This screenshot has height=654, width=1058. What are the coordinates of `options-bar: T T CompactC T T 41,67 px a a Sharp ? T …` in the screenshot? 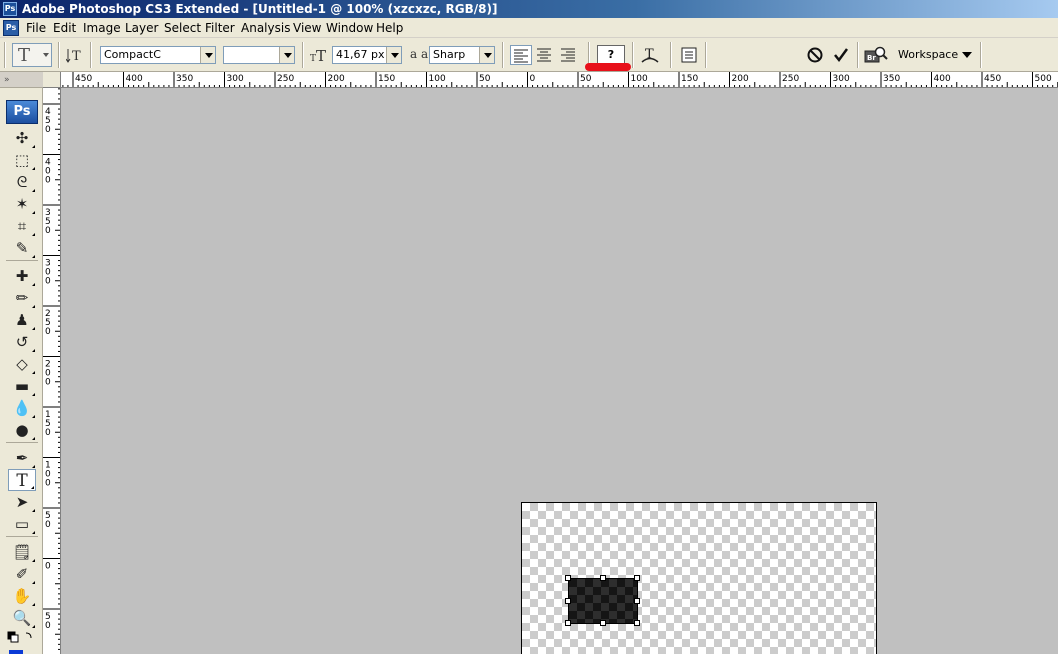 It's located at (529, 55).